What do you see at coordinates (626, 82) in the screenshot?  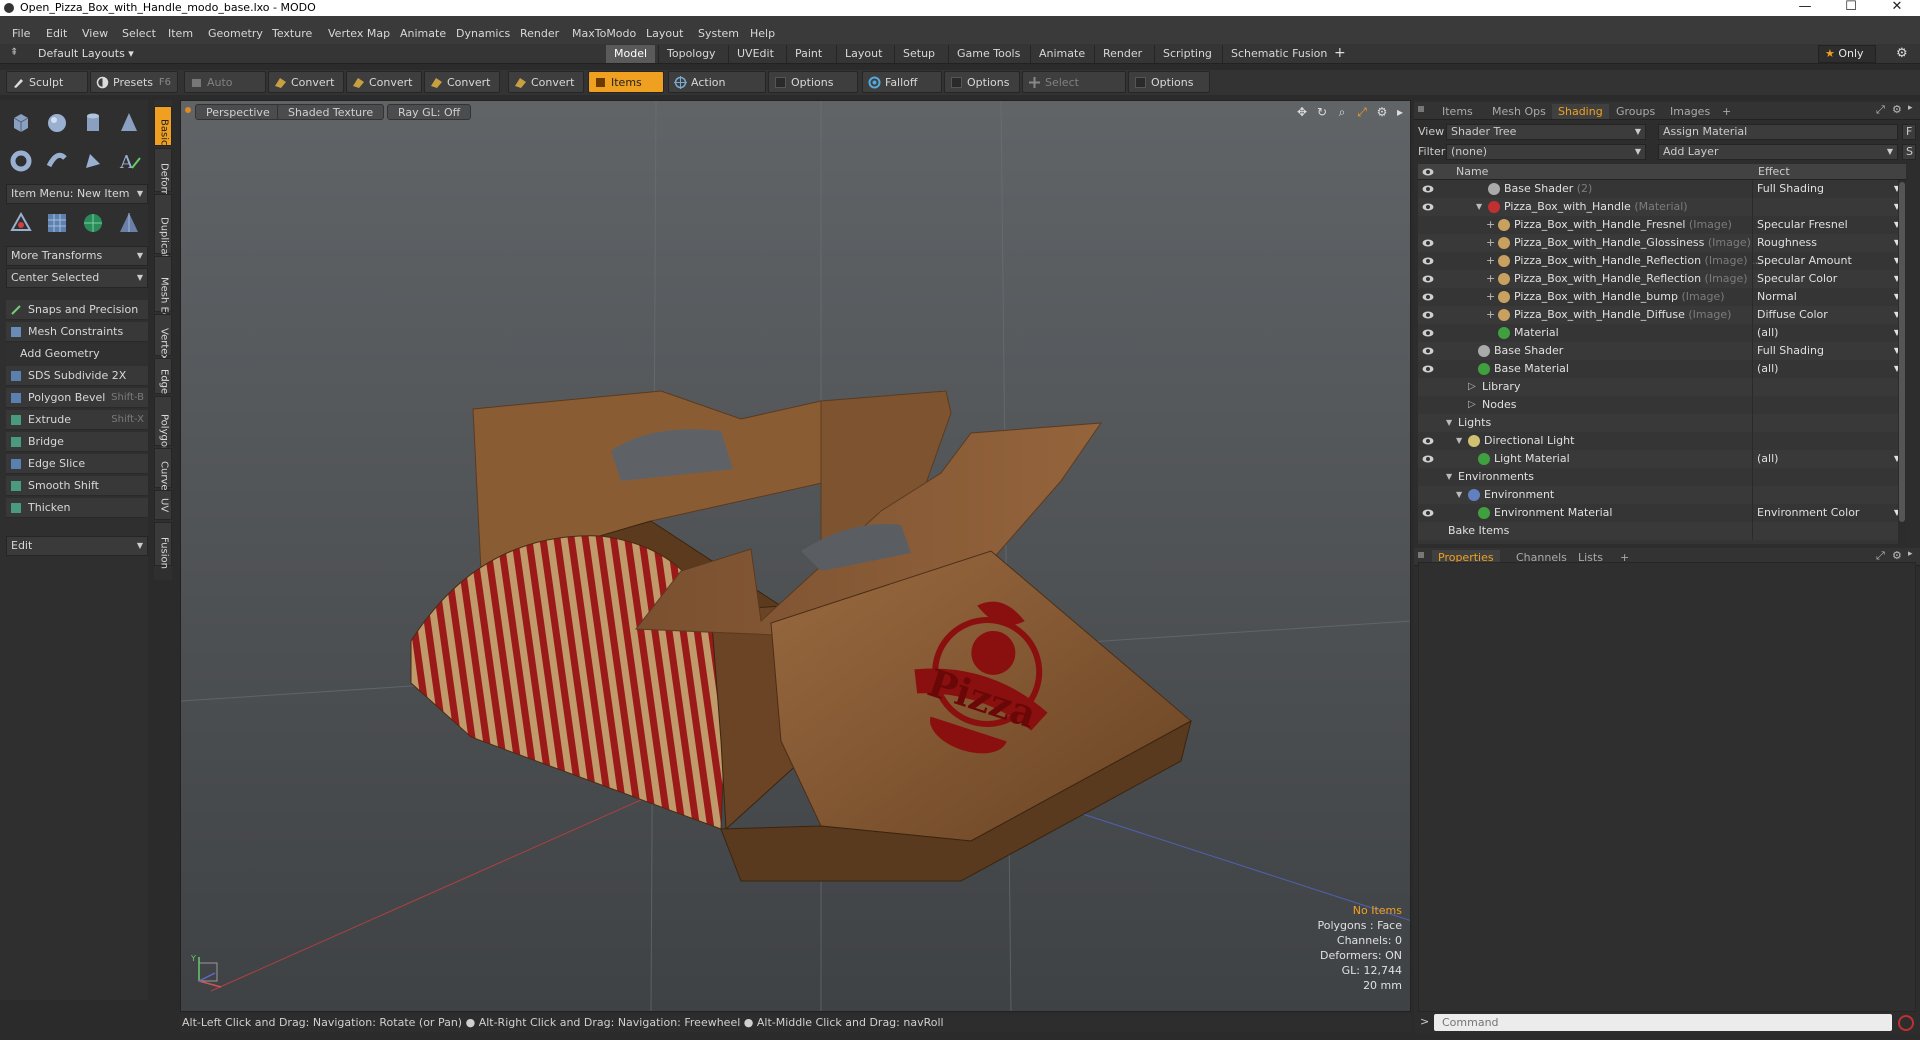 I see `items-mode-button: Items` at bounding box center [626, 82].